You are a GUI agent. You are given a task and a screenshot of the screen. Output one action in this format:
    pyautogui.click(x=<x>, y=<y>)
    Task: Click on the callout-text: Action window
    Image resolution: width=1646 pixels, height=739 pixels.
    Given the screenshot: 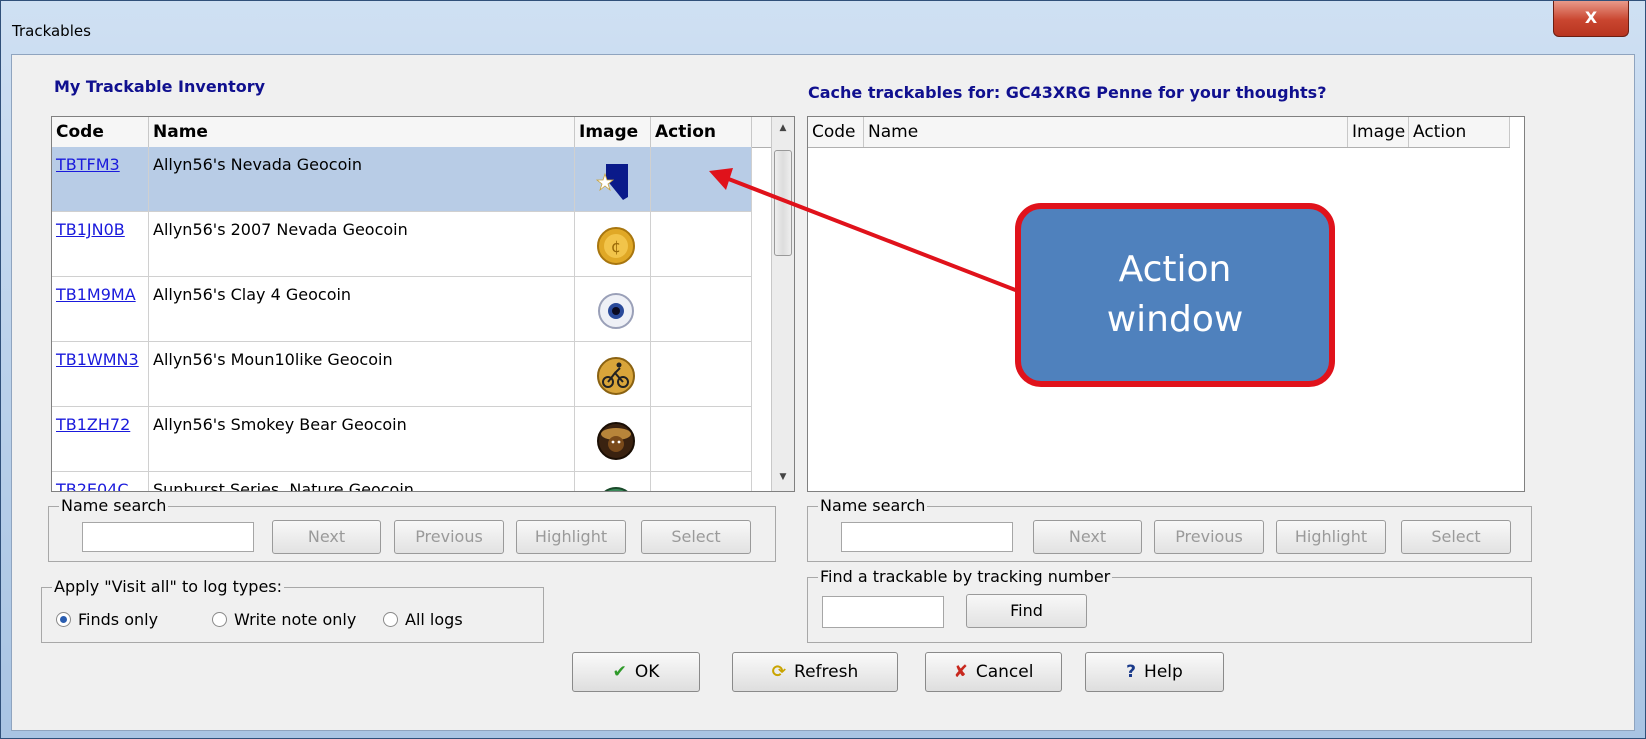 What is the action you would take?
    pyautogui.click(x=1175, y=294)
    